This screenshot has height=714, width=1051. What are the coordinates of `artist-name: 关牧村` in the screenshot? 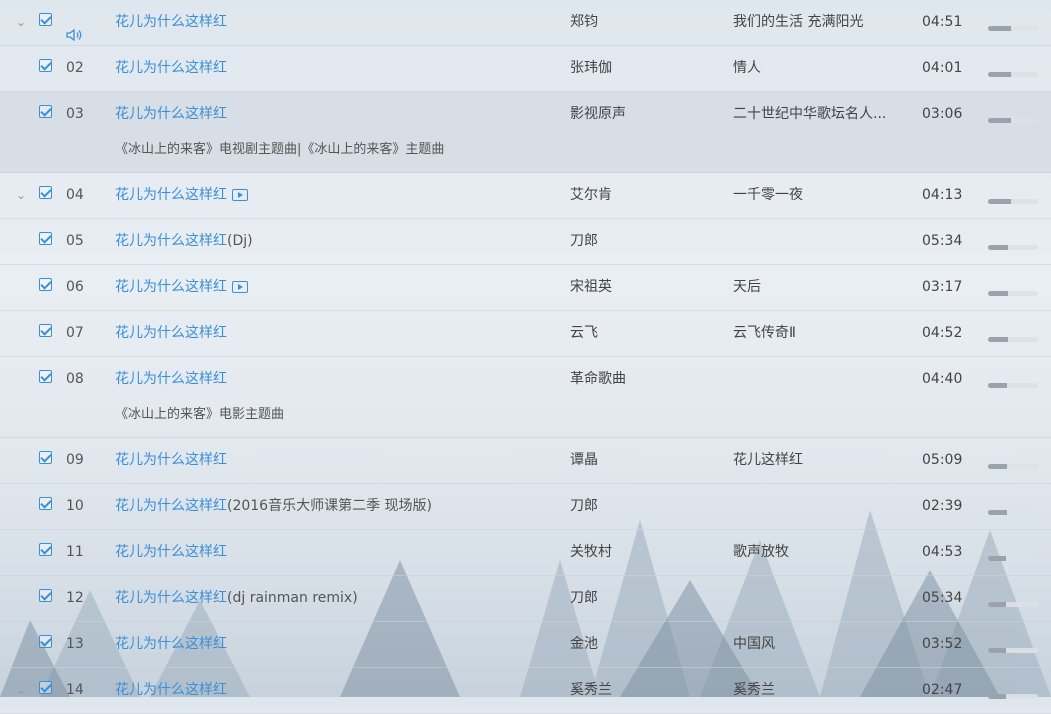 It's located at (591, 552).